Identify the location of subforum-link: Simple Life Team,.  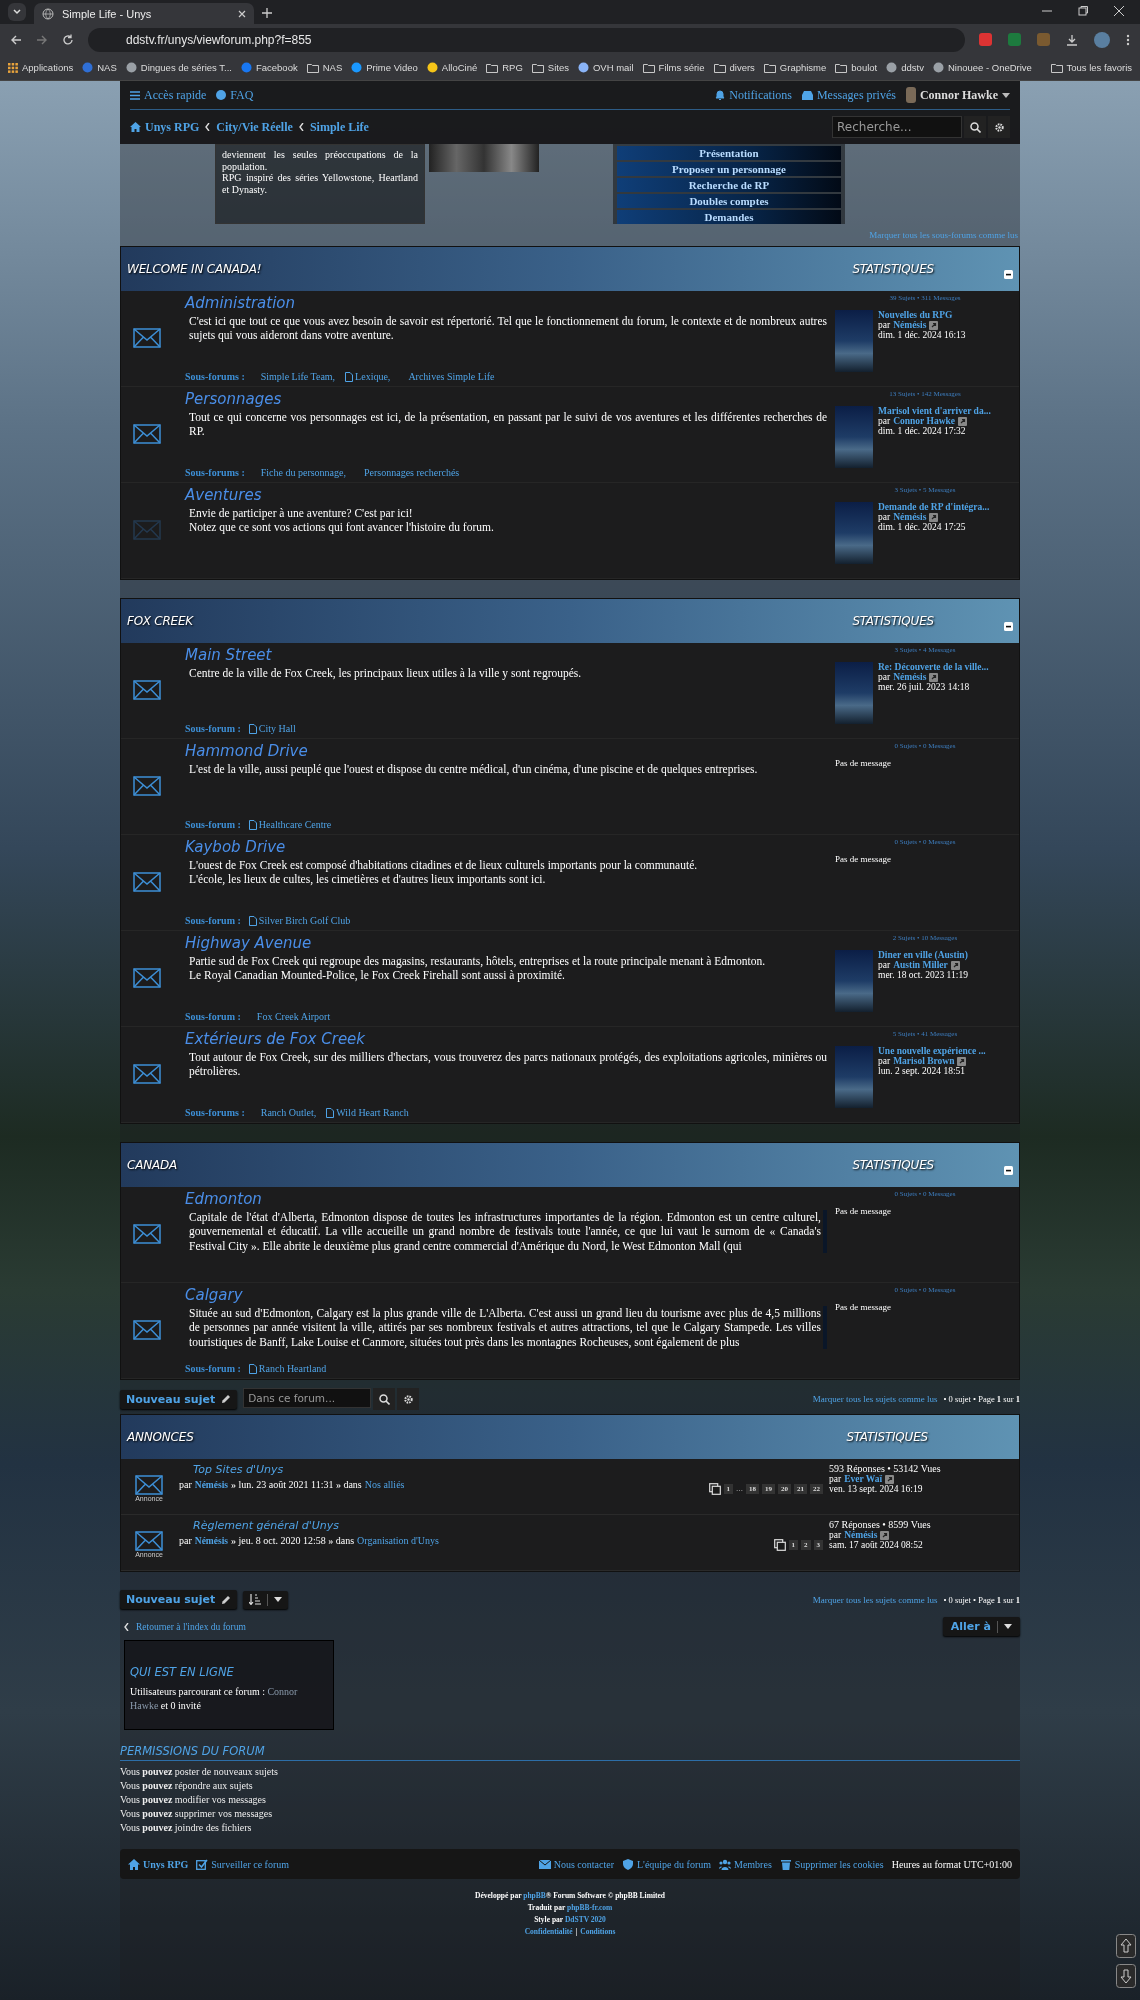
(294, 376).